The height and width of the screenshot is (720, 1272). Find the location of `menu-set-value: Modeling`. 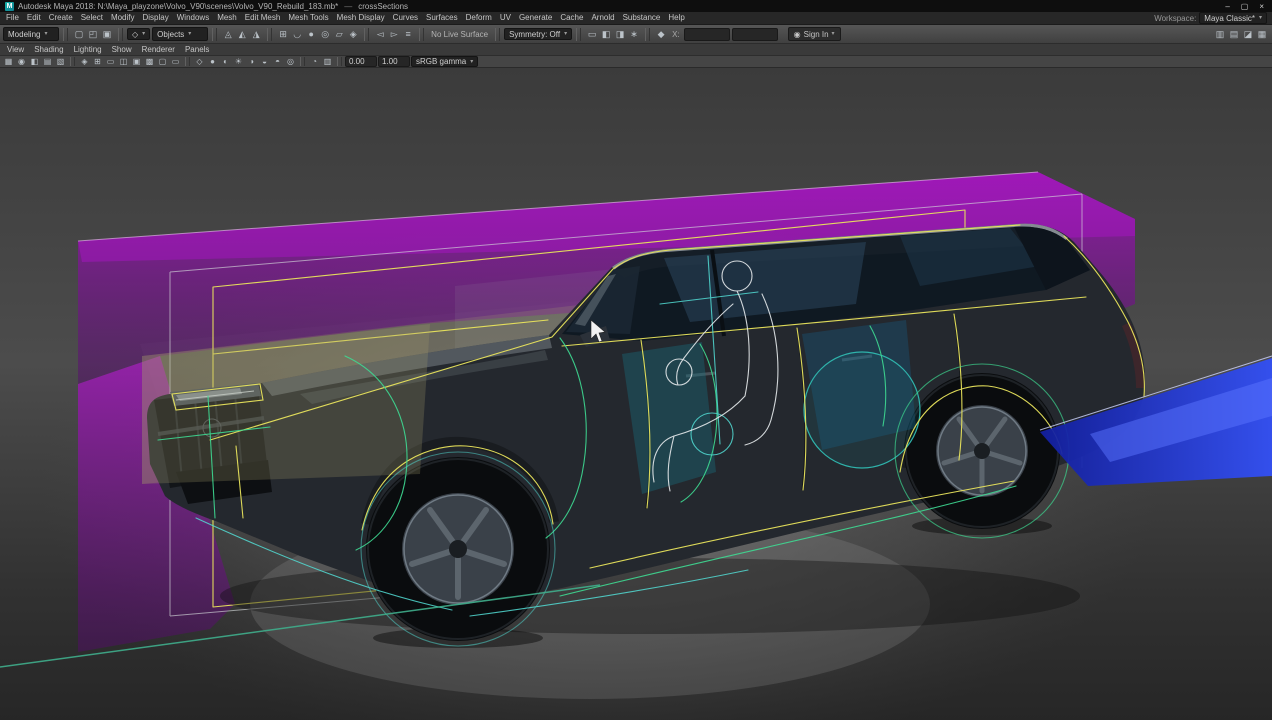

menu-set-value: Modeling is located at coordinates (24, 34).